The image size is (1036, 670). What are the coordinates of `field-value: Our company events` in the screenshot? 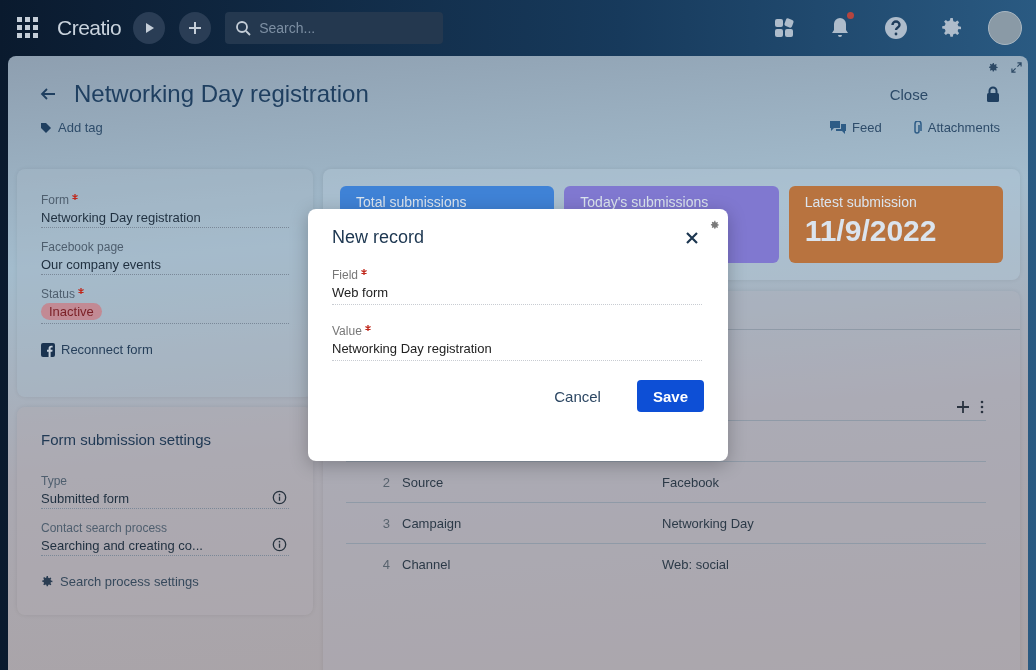 It's located at (101, 264).